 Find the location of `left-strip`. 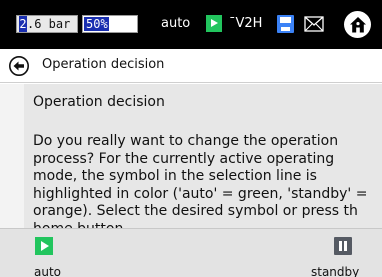

left-strip is located at coordinates (12, 156).